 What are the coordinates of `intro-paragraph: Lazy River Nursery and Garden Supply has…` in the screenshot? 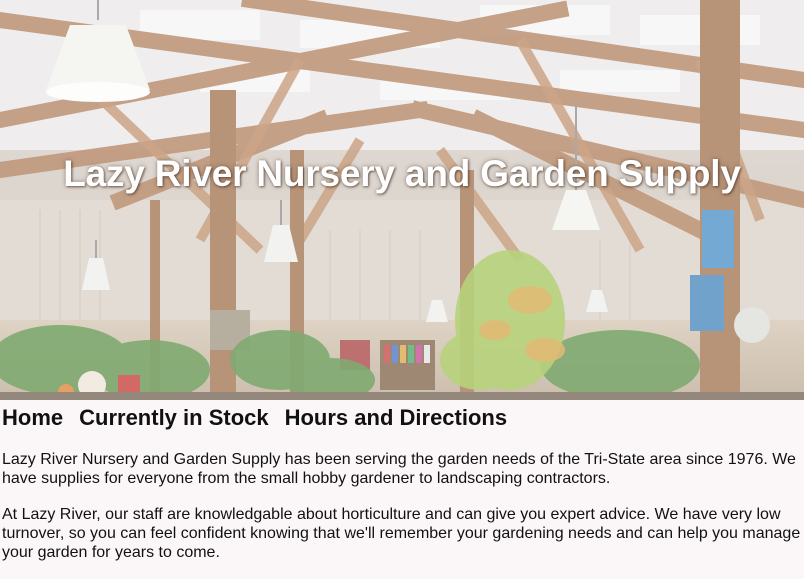 It's located at (399, 469).